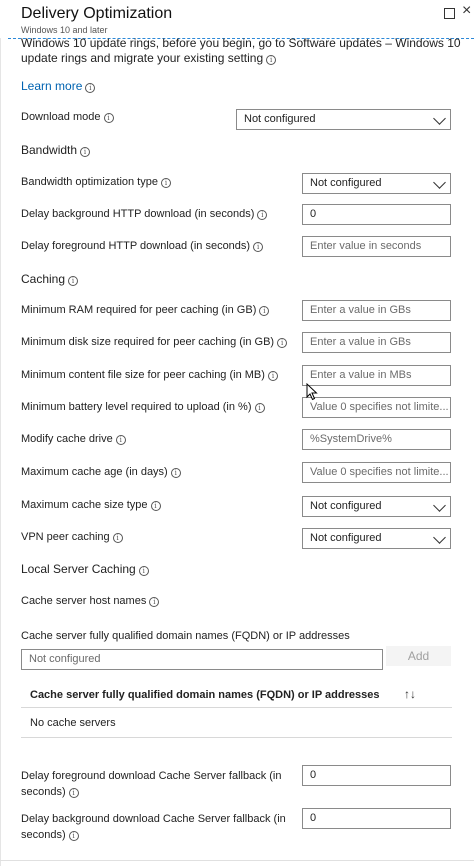  I want to click on max-age-label-text: Maximum cache age (in days), so click(94, 472).